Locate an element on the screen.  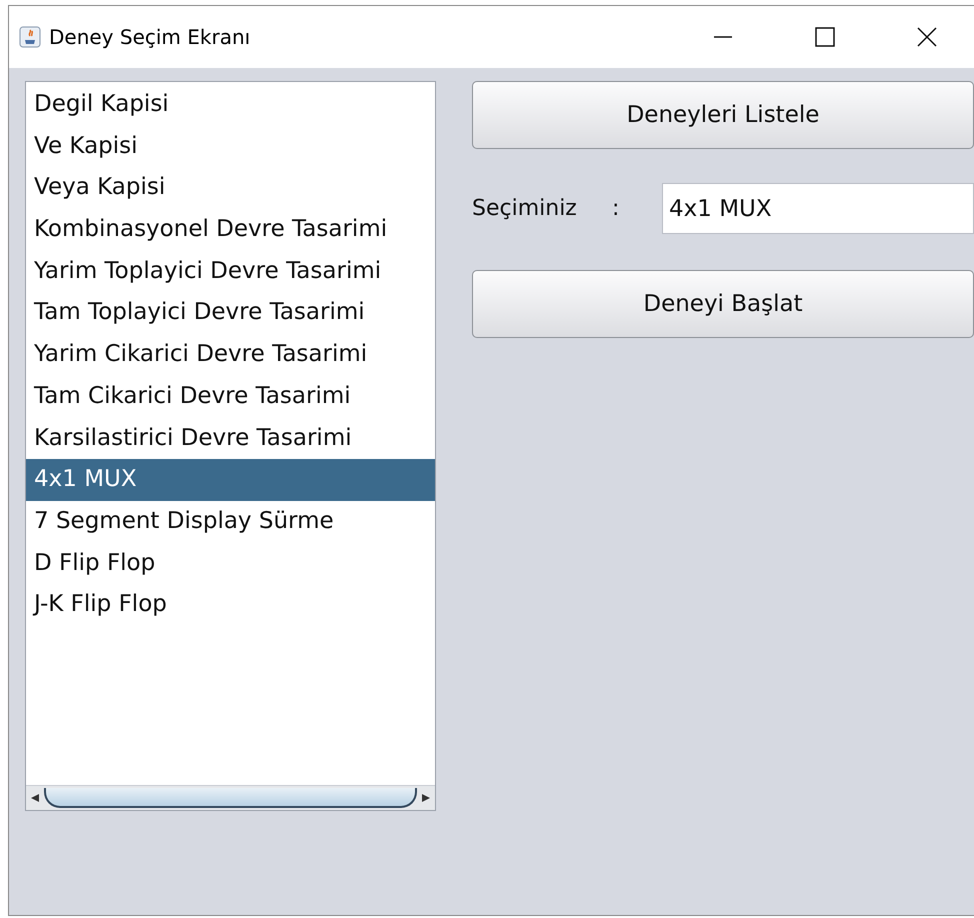
list-item: Veya Kapisi is located at coordinates (230, 188).